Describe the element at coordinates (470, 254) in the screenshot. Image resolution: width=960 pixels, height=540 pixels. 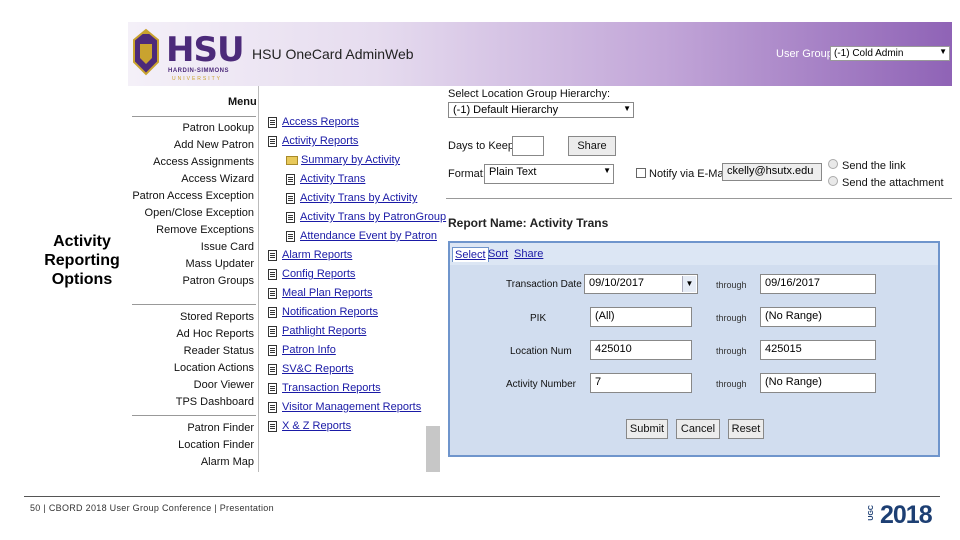
I see `tab-select: Select` at that location.